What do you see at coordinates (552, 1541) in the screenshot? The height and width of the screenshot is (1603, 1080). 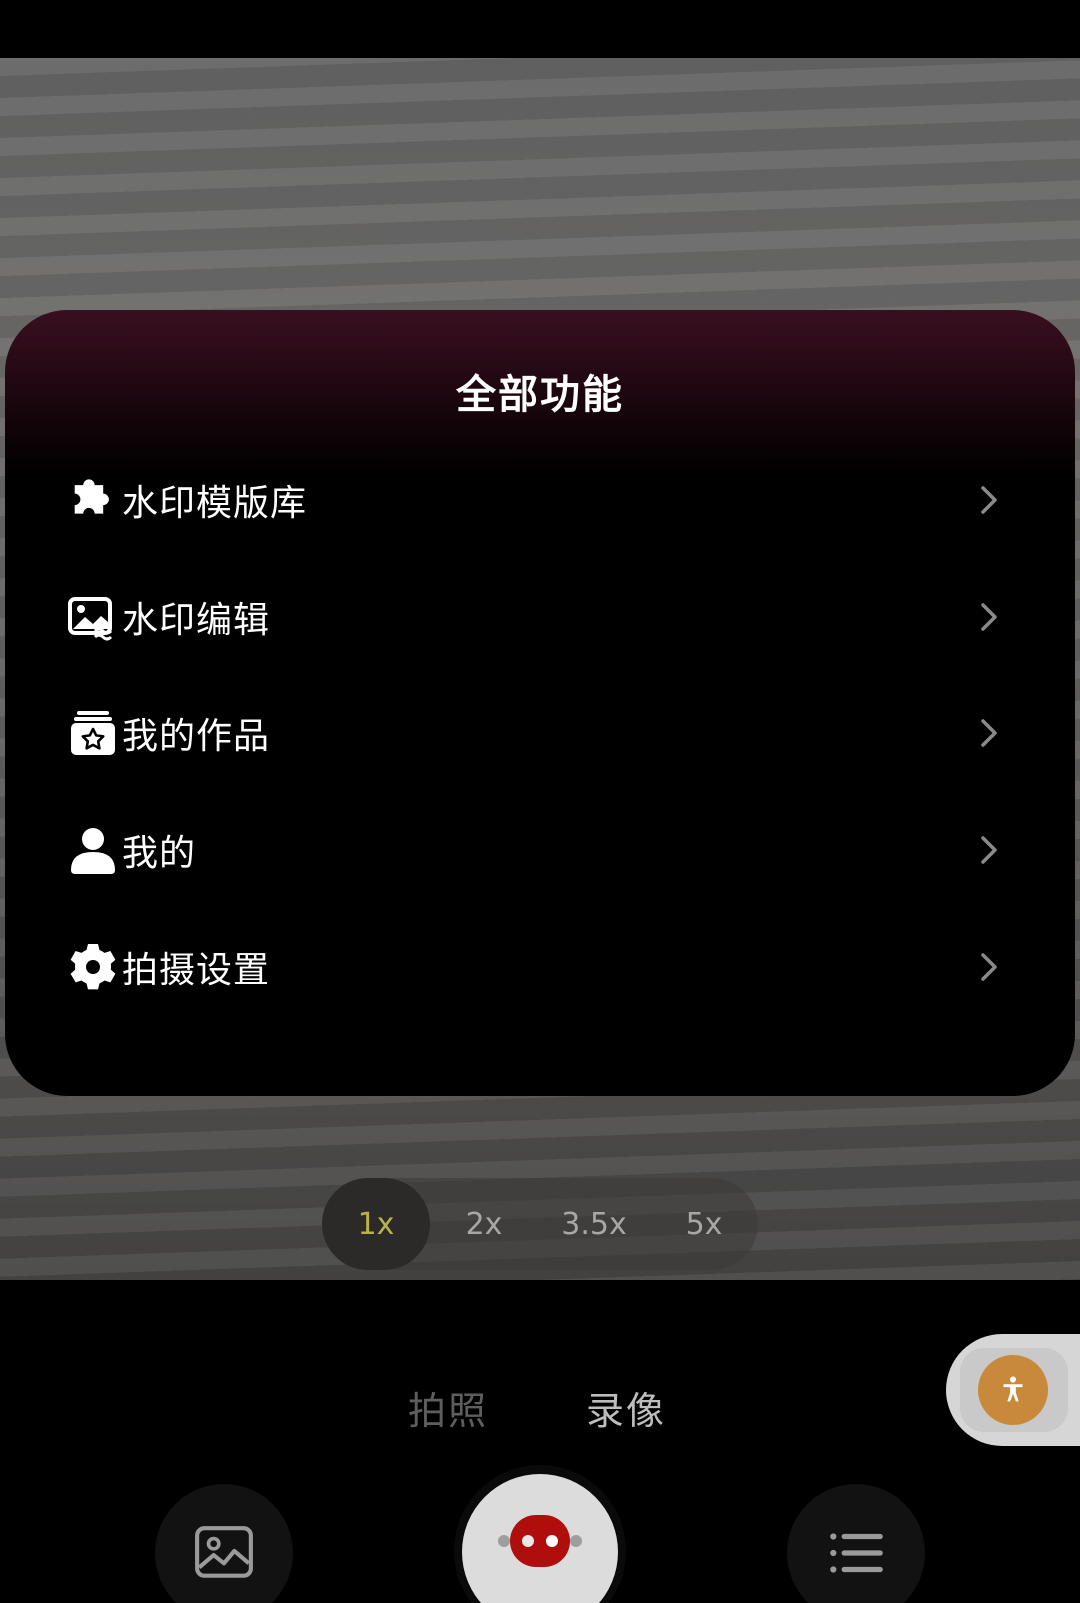 I see `carousel-dot-active` at bounding box center [552, 1541].